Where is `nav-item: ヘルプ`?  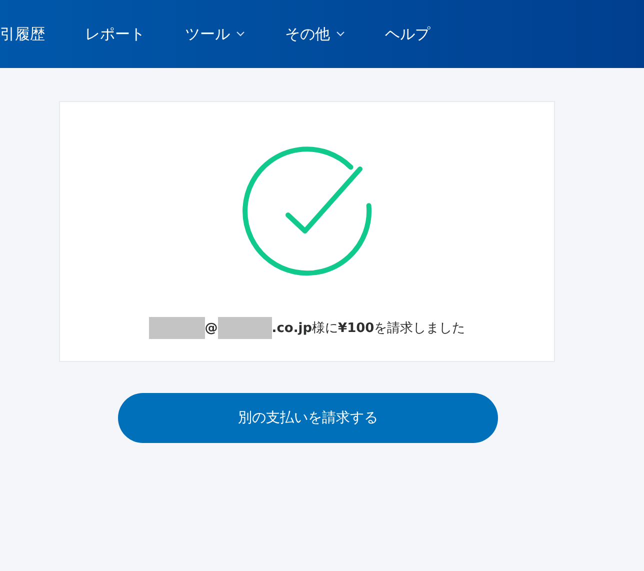 nav-item: ヘルプ is located at coordinates (407, 34).